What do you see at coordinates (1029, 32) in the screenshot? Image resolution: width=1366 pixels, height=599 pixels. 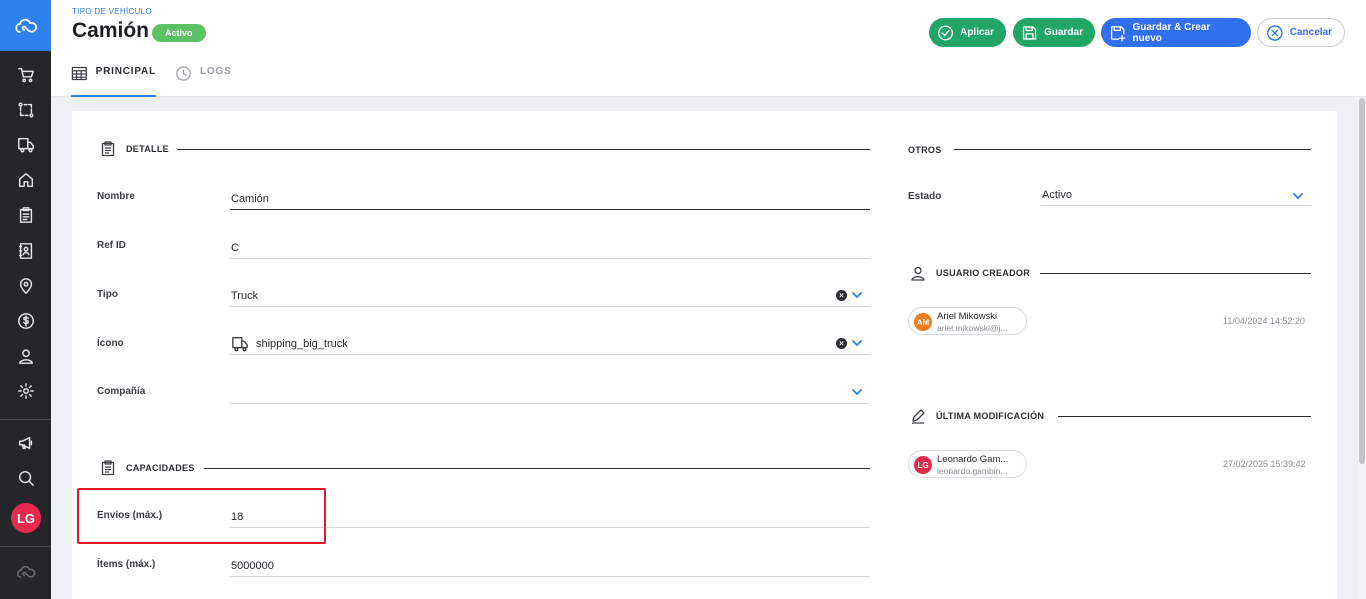 I see `floppy-disk-icon` at bounding box center [1029, 32].